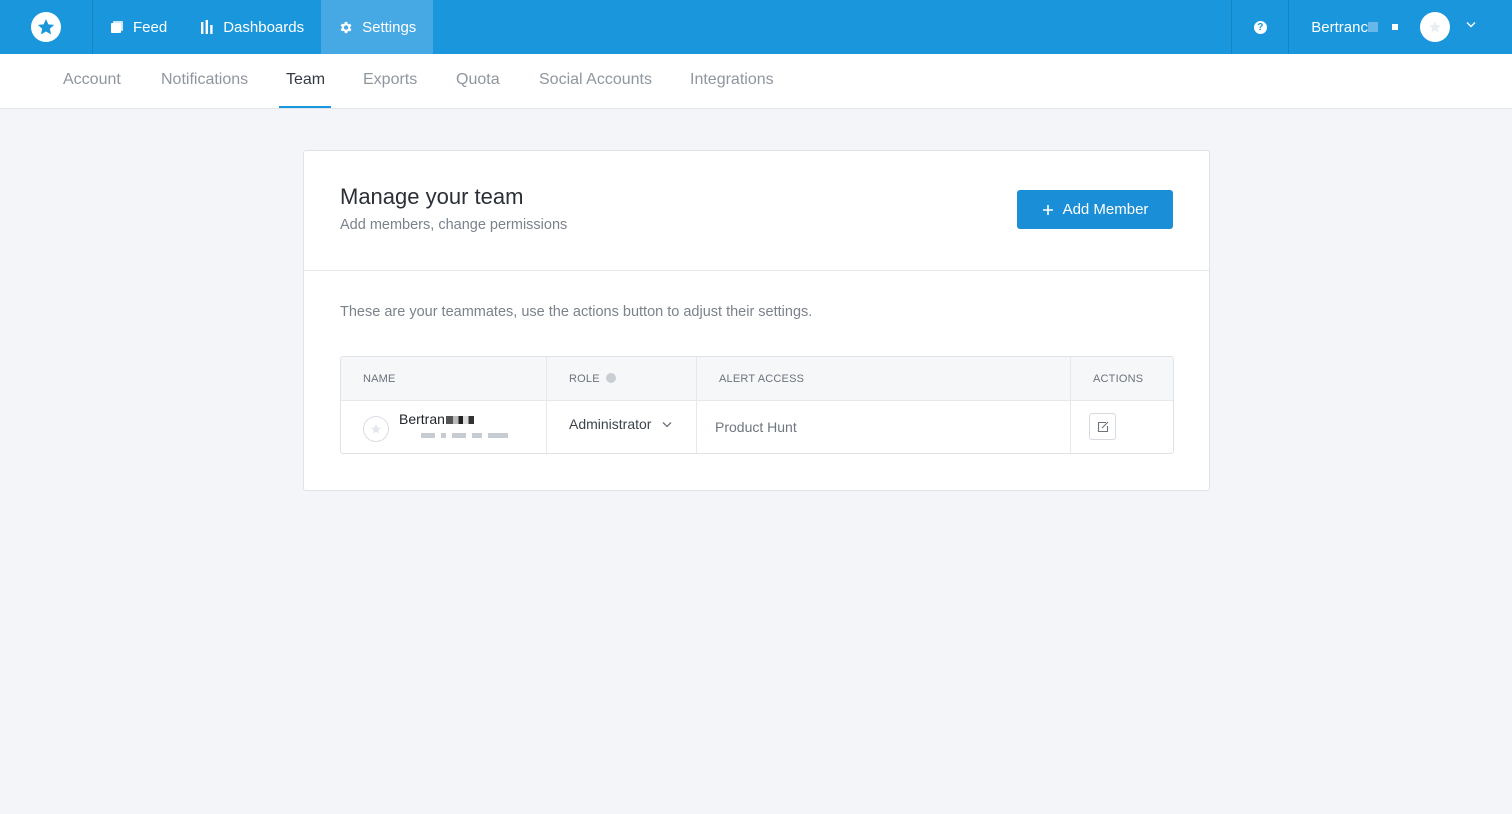 Image resolution: width=1512 pixels, height=814 pixels. I want to click on role-select: Administrator, so click(610, 424).